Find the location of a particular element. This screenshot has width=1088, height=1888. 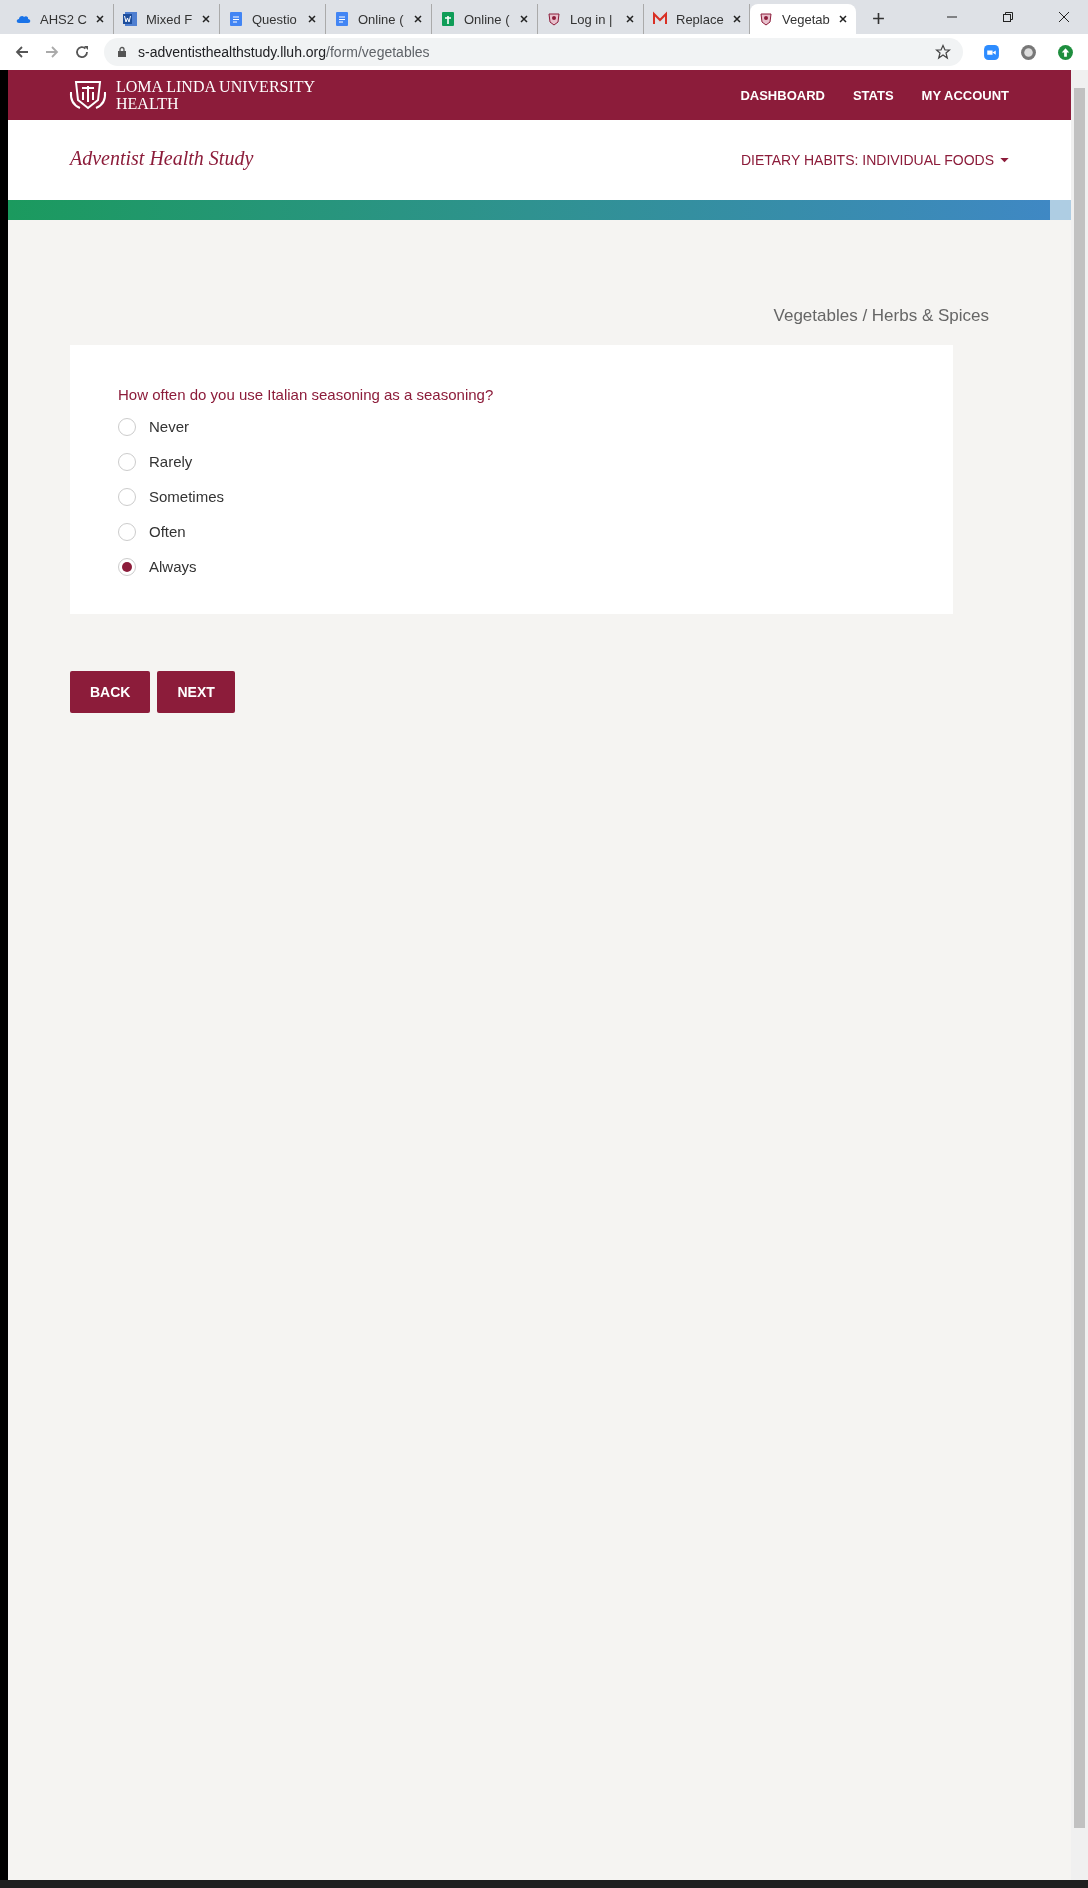

mail-icon is located at coordinates (660, 19).